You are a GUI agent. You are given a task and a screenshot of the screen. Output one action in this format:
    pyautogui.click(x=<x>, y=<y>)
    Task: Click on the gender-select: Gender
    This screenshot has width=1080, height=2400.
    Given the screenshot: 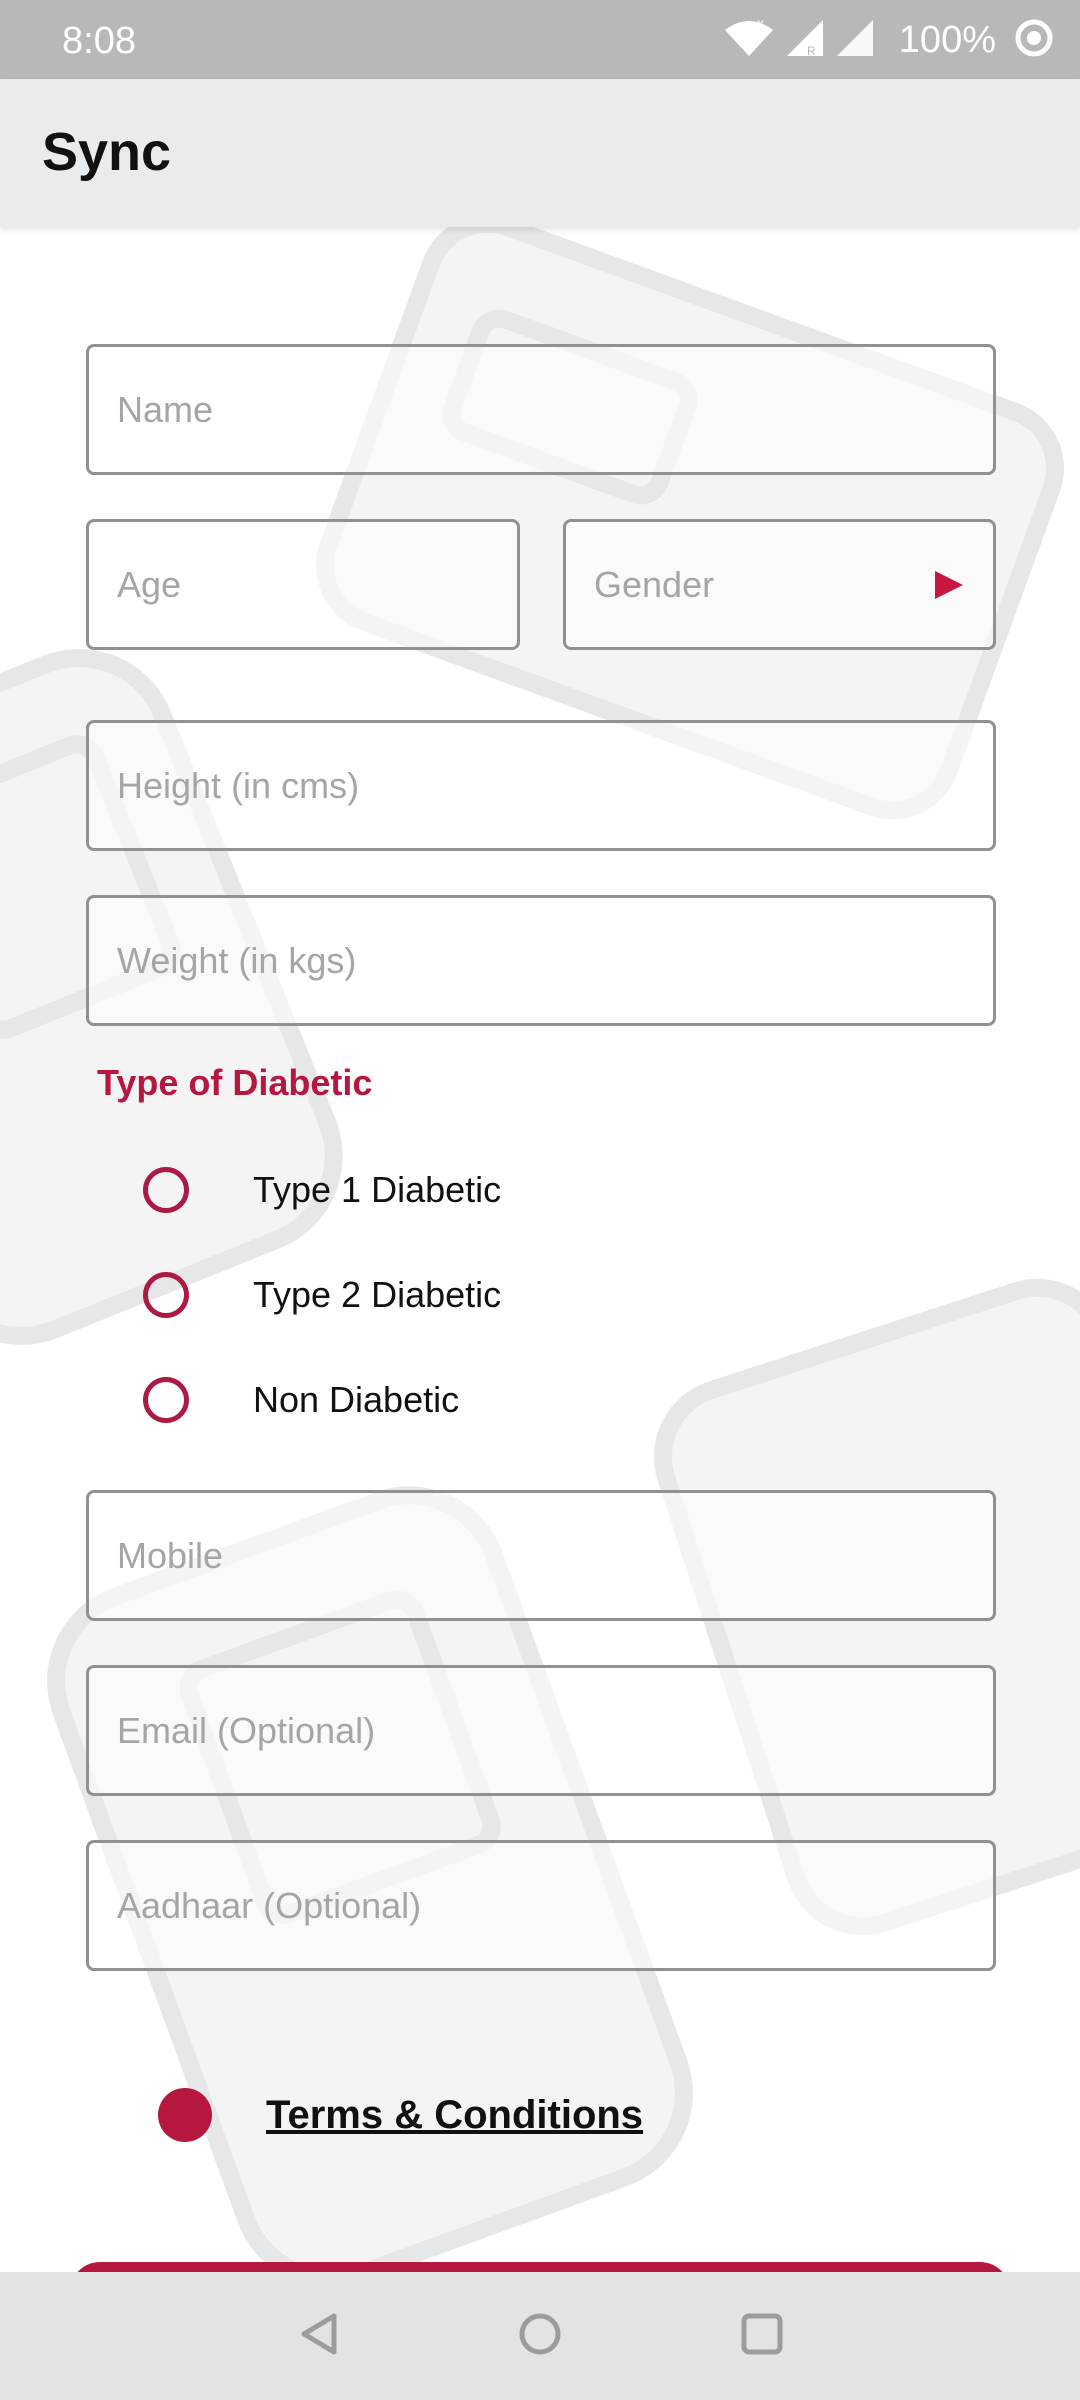 What is the action you would take?
    pyautogui.click(x=779, y=584)
    